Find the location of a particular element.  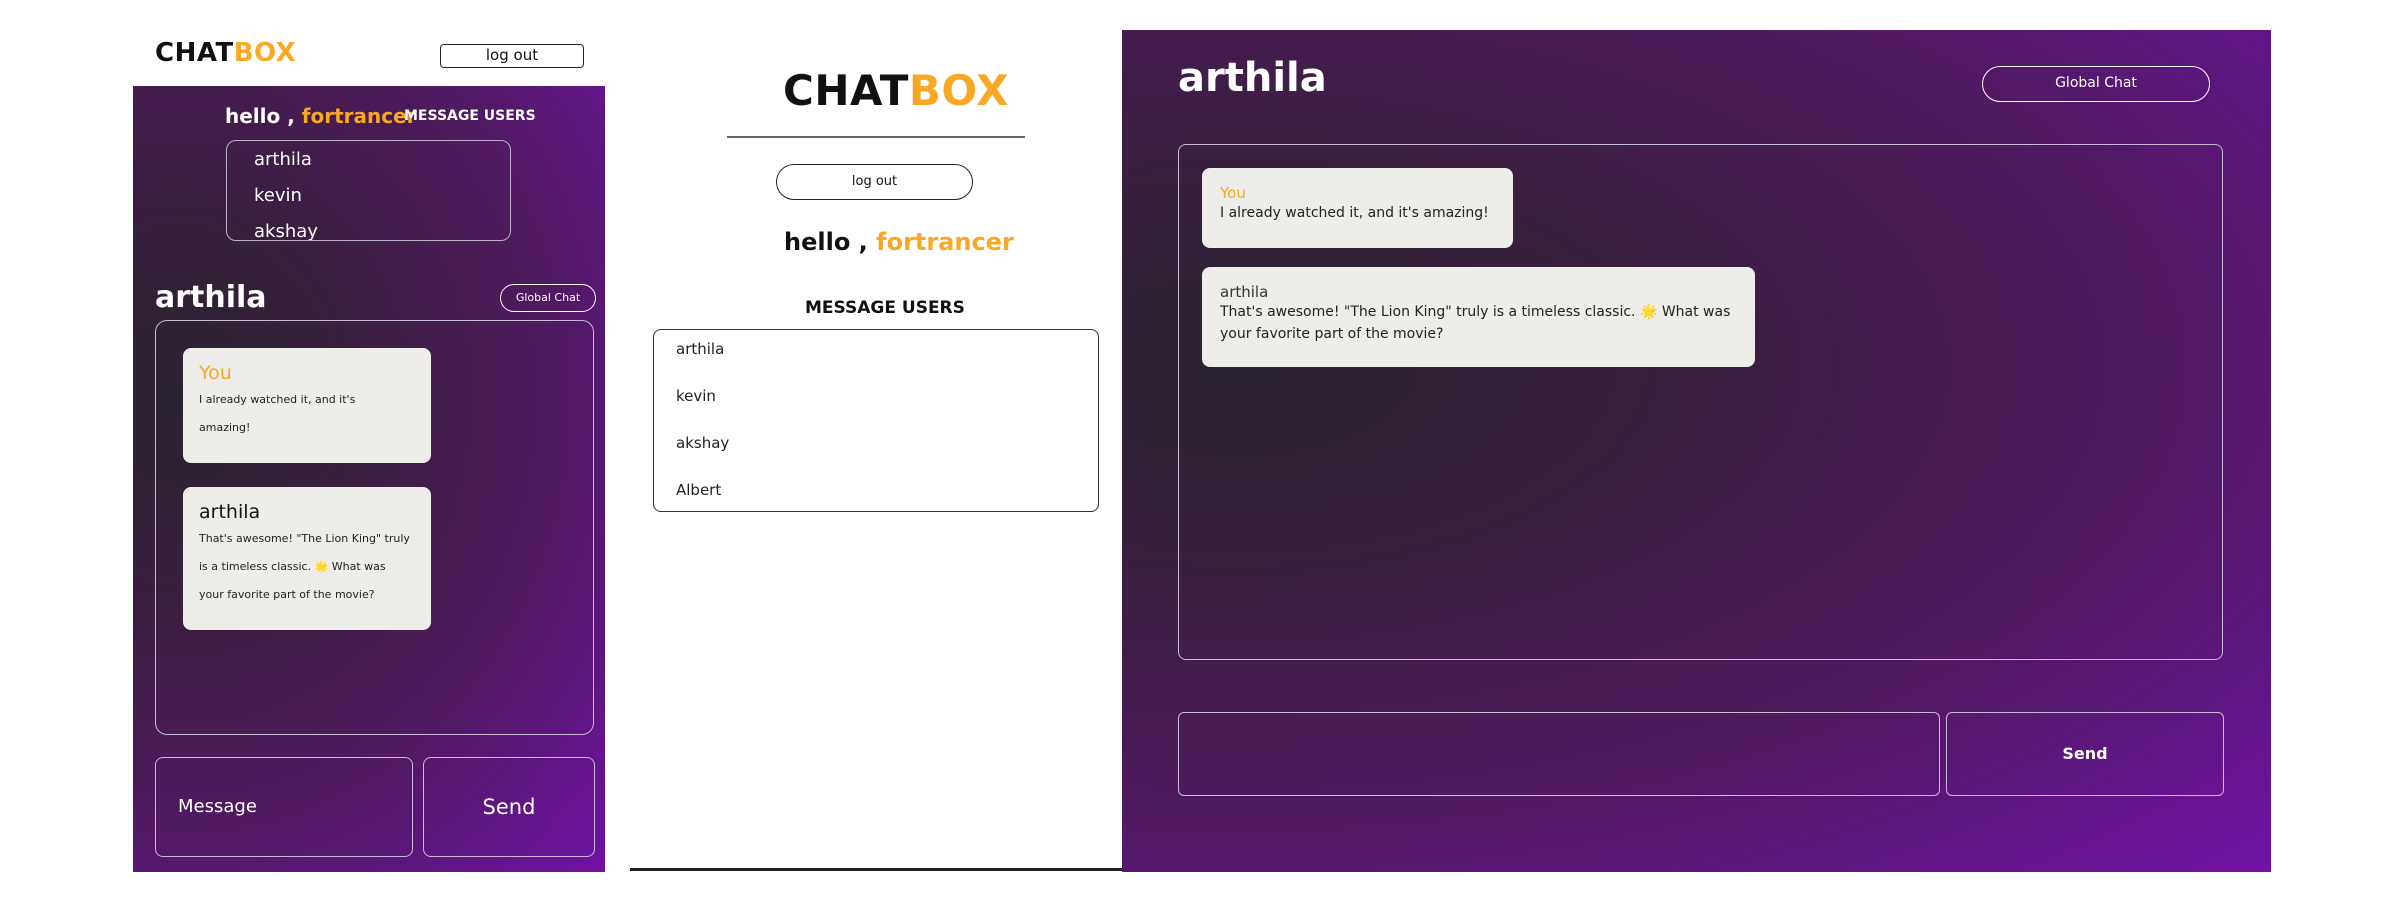

divider is located at coordinates (876, 137).